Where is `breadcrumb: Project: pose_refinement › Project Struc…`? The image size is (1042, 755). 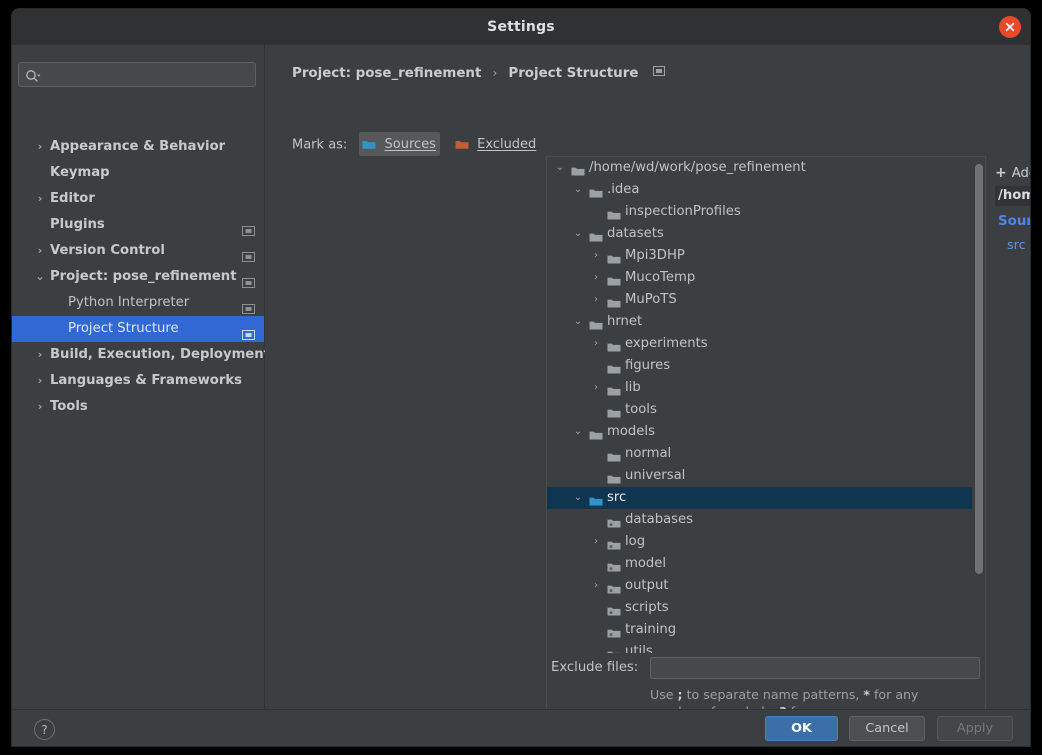 breadcrumb: Project: pose_refinement › Project Struc… is located at coordinates (478, 71).